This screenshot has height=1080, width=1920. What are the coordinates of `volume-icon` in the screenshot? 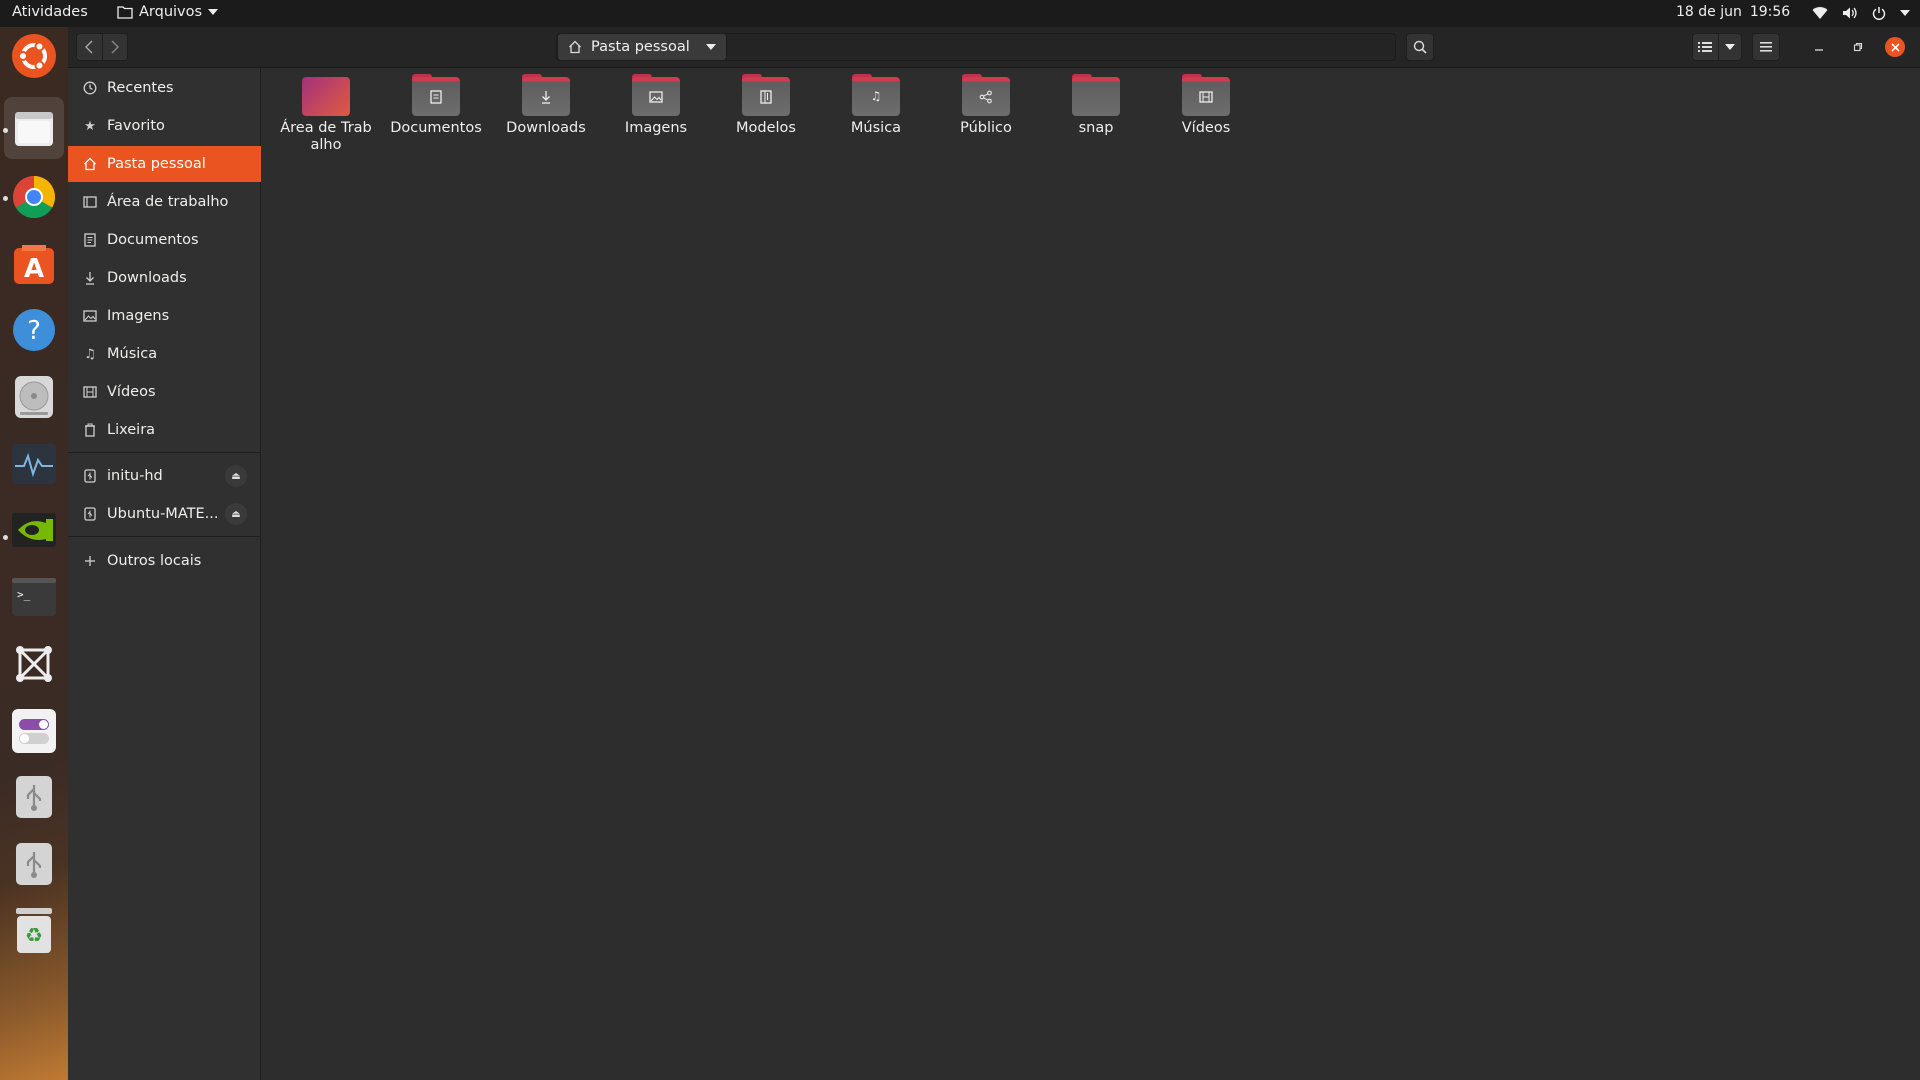 It's located at (1850, 13).